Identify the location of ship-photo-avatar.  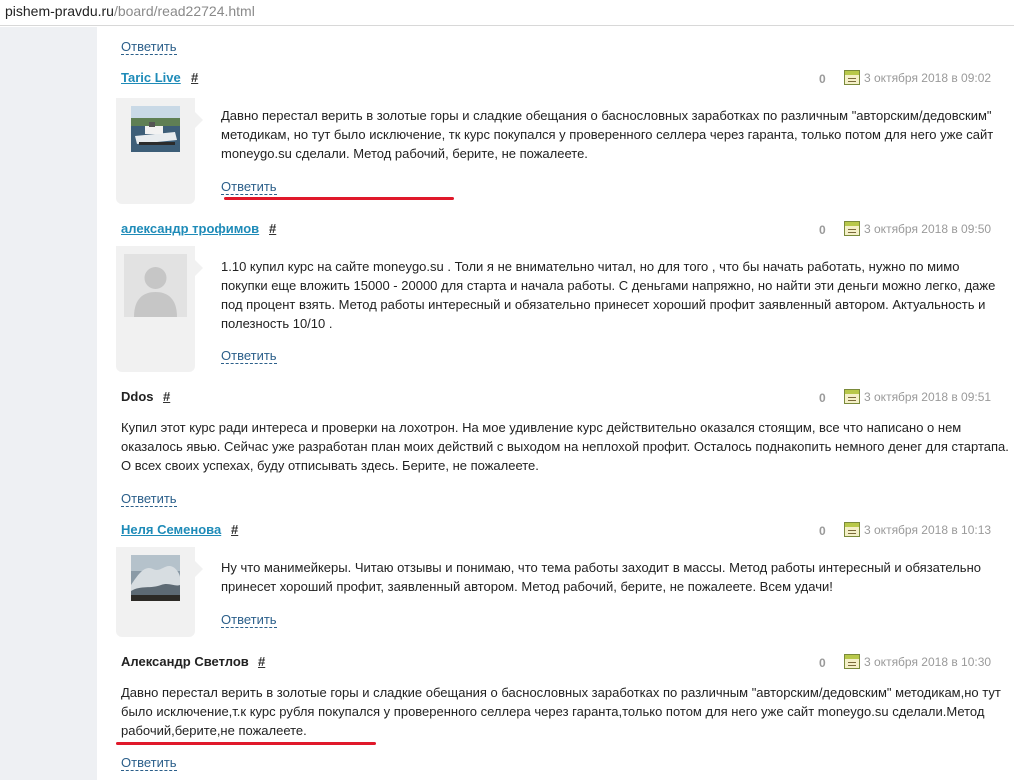
(155, 129).